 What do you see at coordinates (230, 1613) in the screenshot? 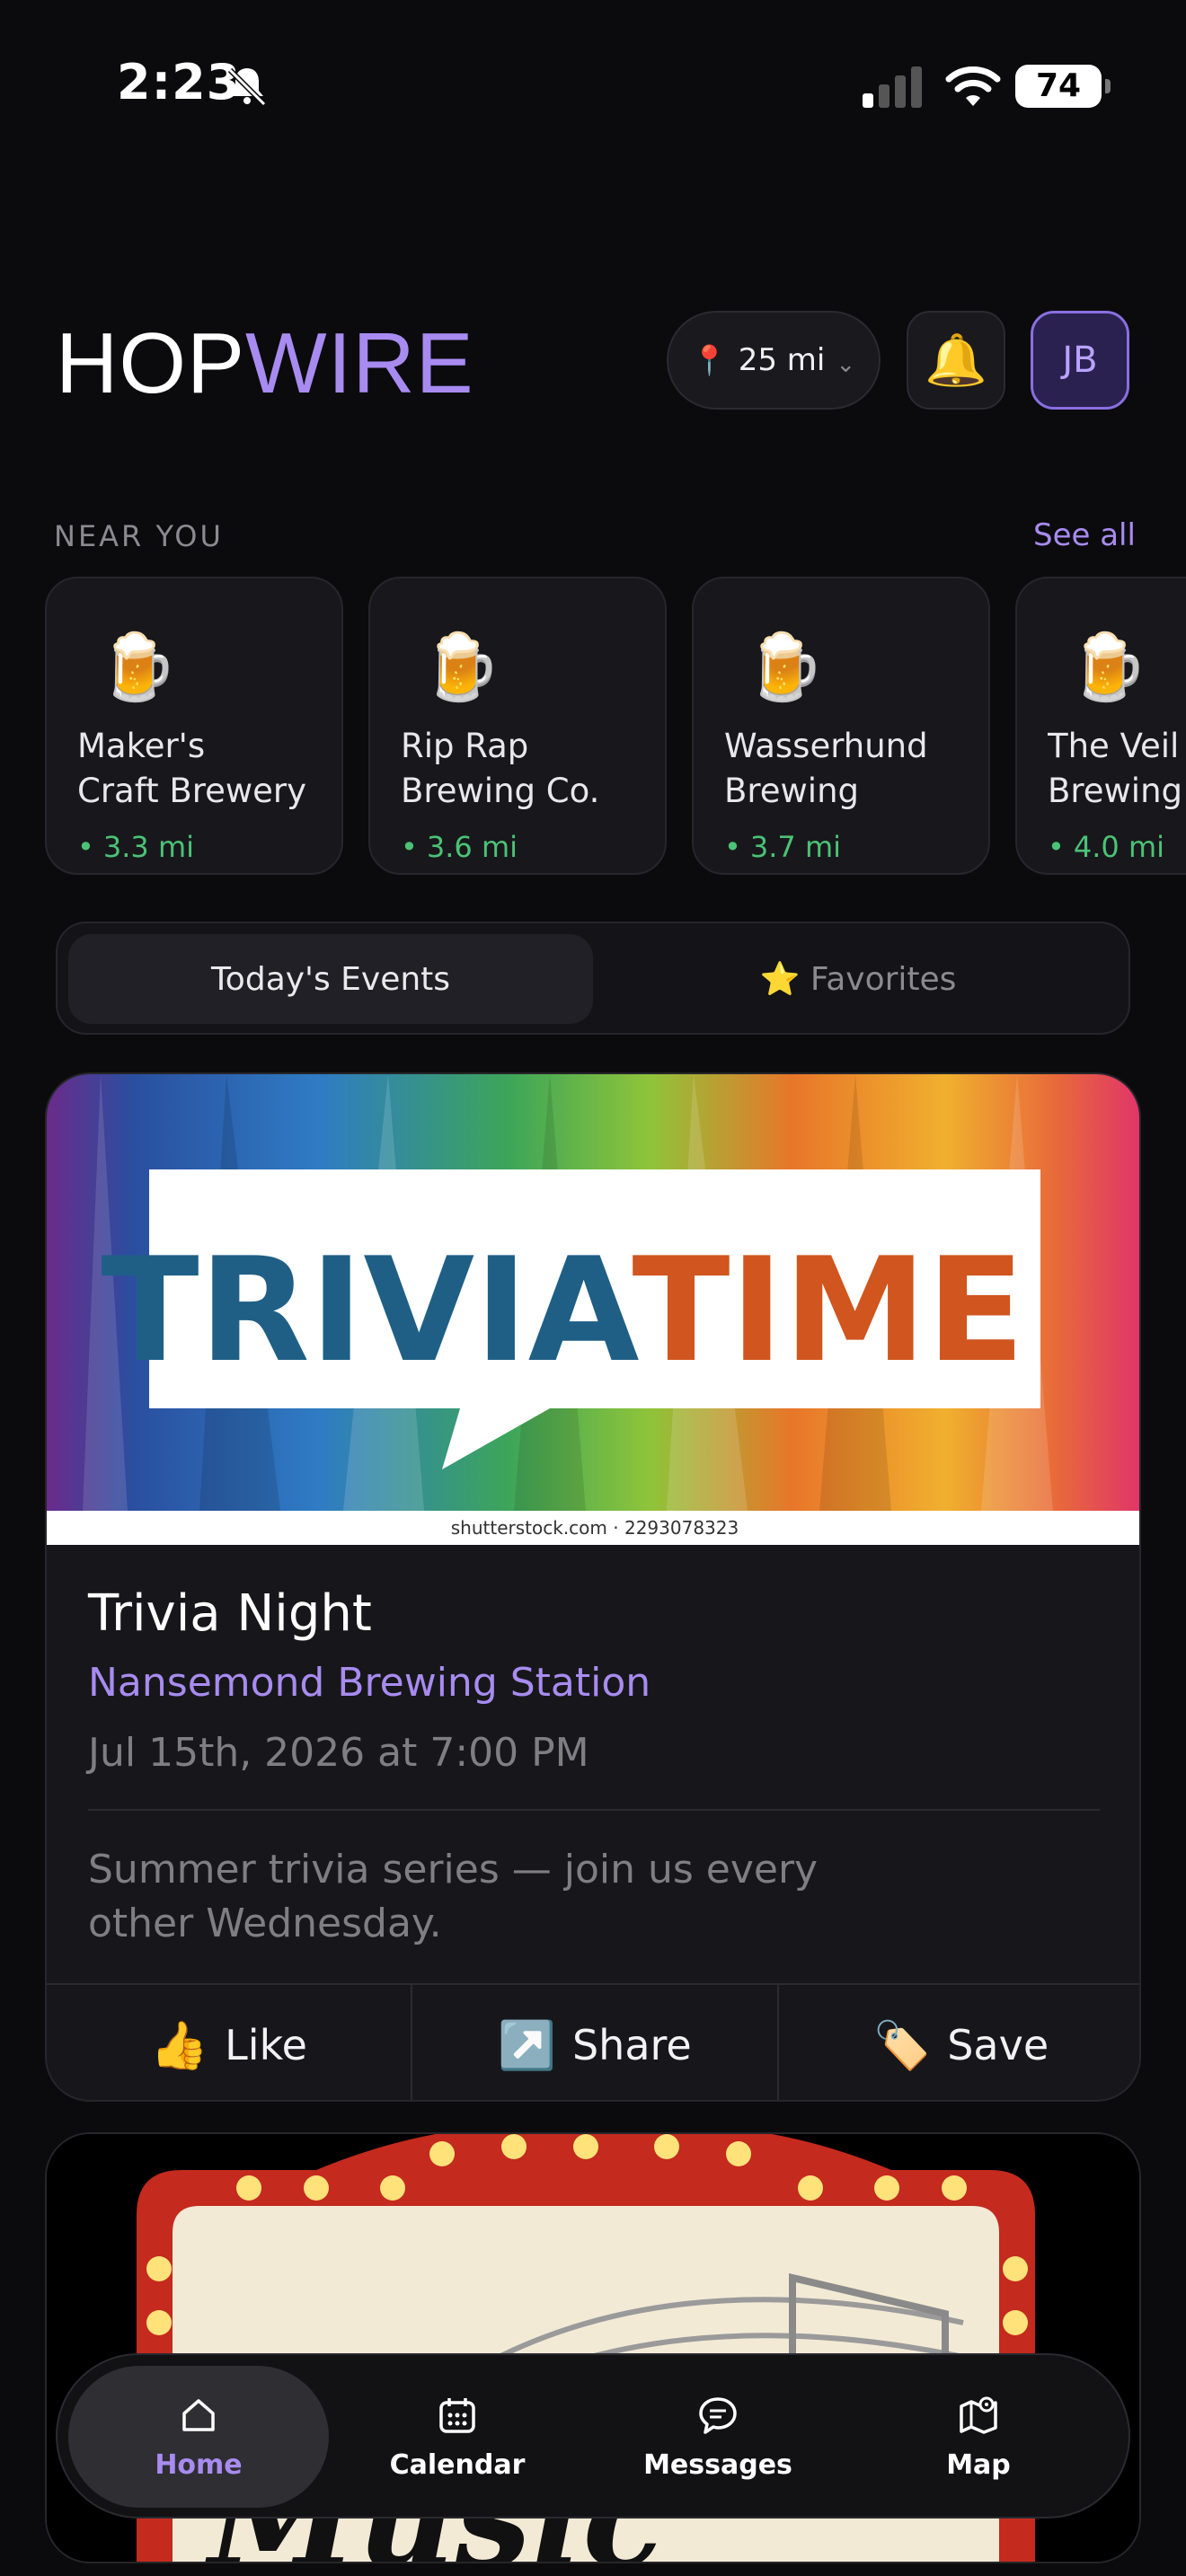
I see `event-title: Trivia Night` at bounding box center [230, 1613].